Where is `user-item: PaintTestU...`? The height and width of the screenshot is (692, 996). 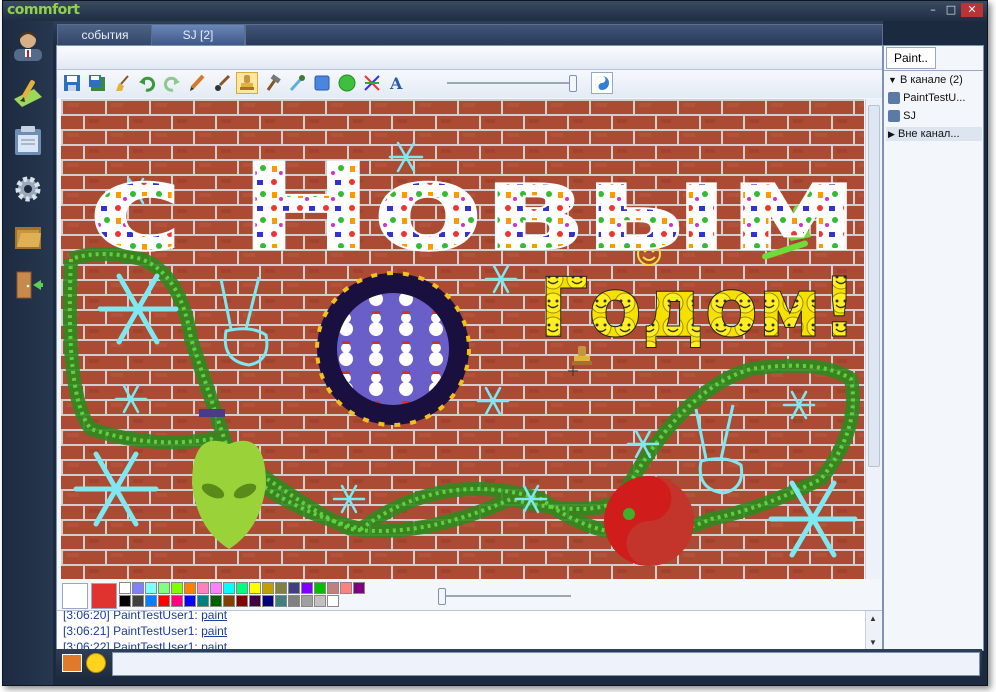 user-item: PaintTestU... is located at coordinates (927, 98).